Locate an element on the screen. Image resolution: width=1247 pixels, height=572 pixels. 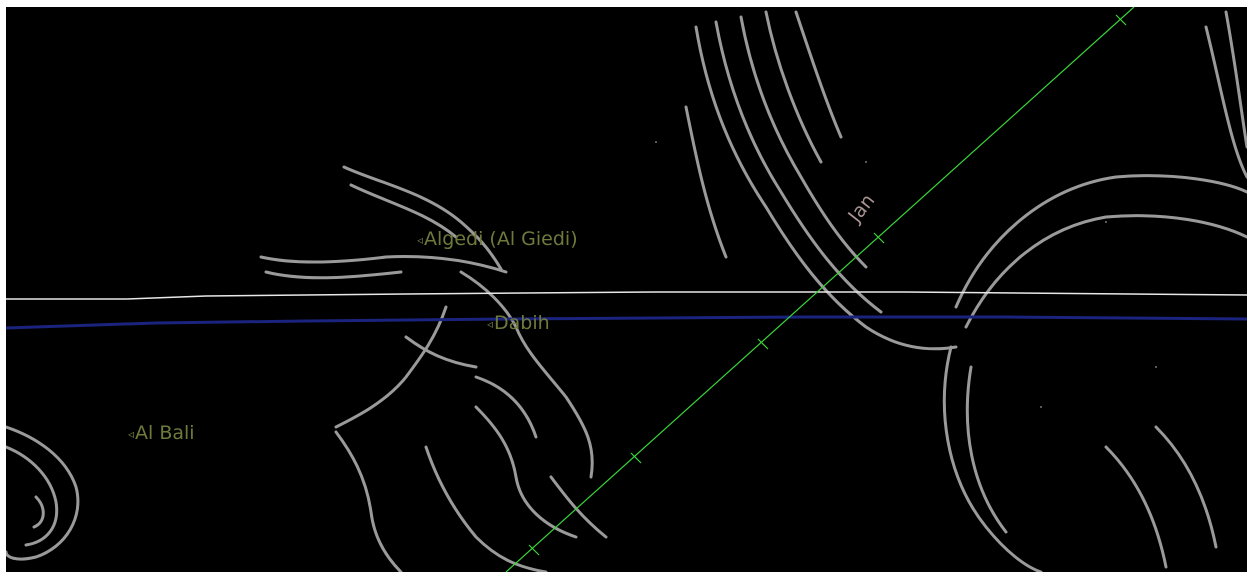
star-name: Al Bali is located at coordinates (165, 433).